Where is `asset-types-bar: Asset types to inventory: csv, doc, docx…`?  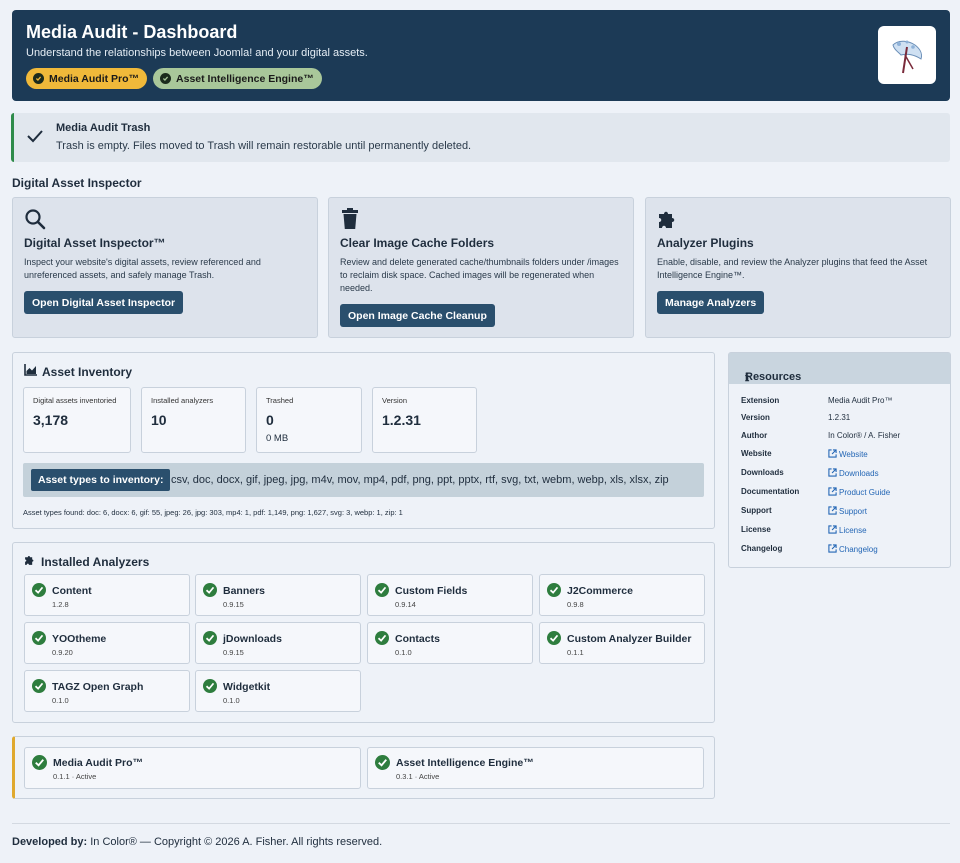 asset-types-bar: Asset types to inventory: csv, doc, docx… is located at coordinates (363, 480).